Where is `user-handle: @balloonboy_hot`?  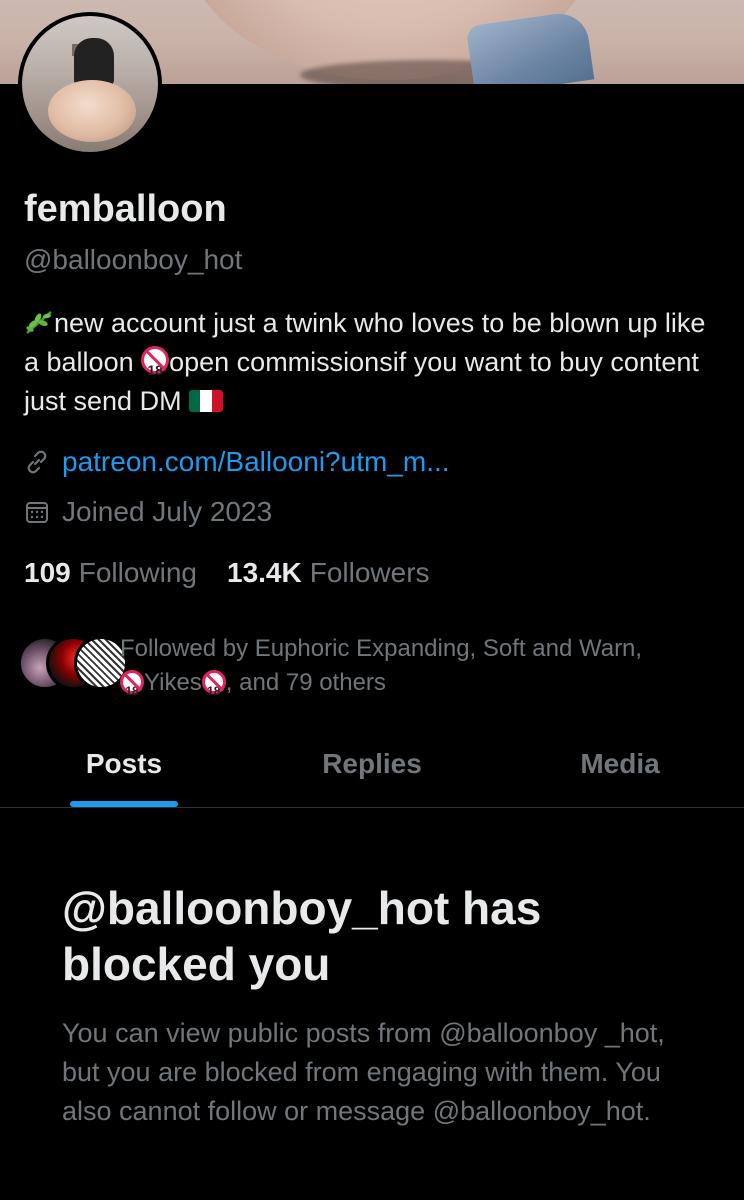 user-handle: @balloonboy_hot is located at coordinates (133, 259).